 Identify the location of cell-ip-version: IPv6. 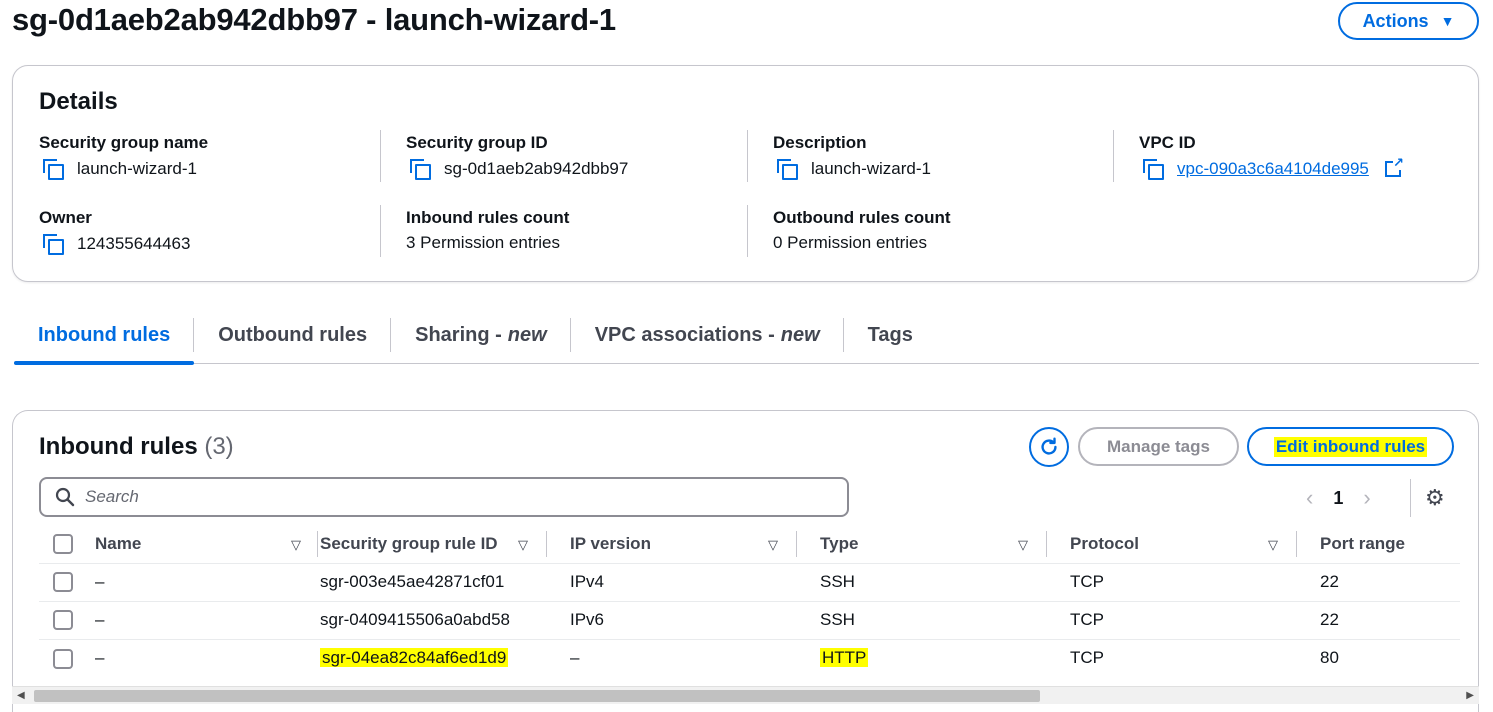
(695, 619).